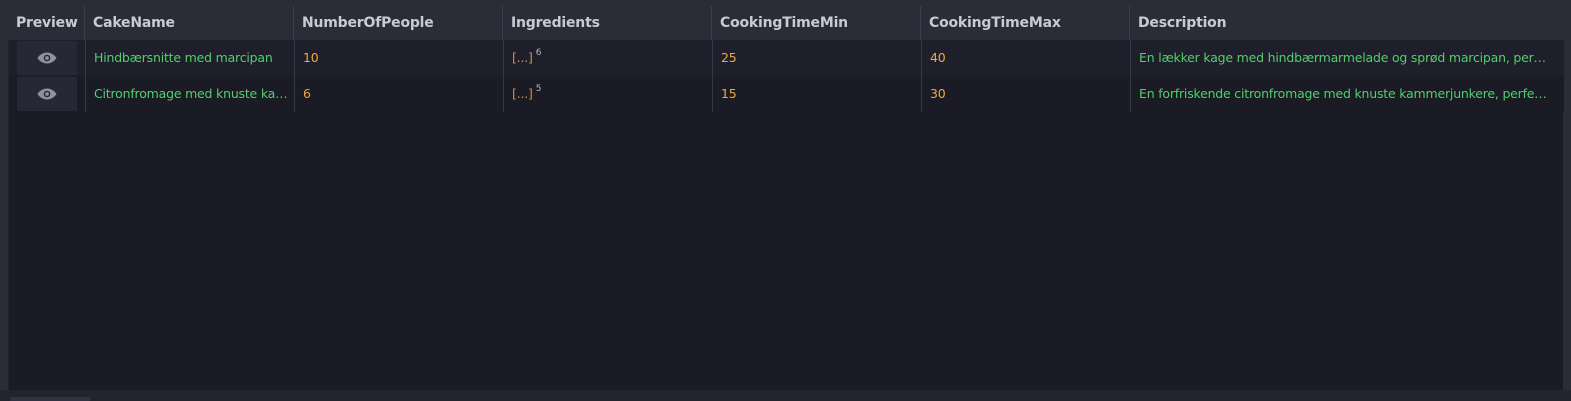 The width and height of the screenshot is (1571, 401). I want to click on ingredients-count: 6, so click(538, 53).